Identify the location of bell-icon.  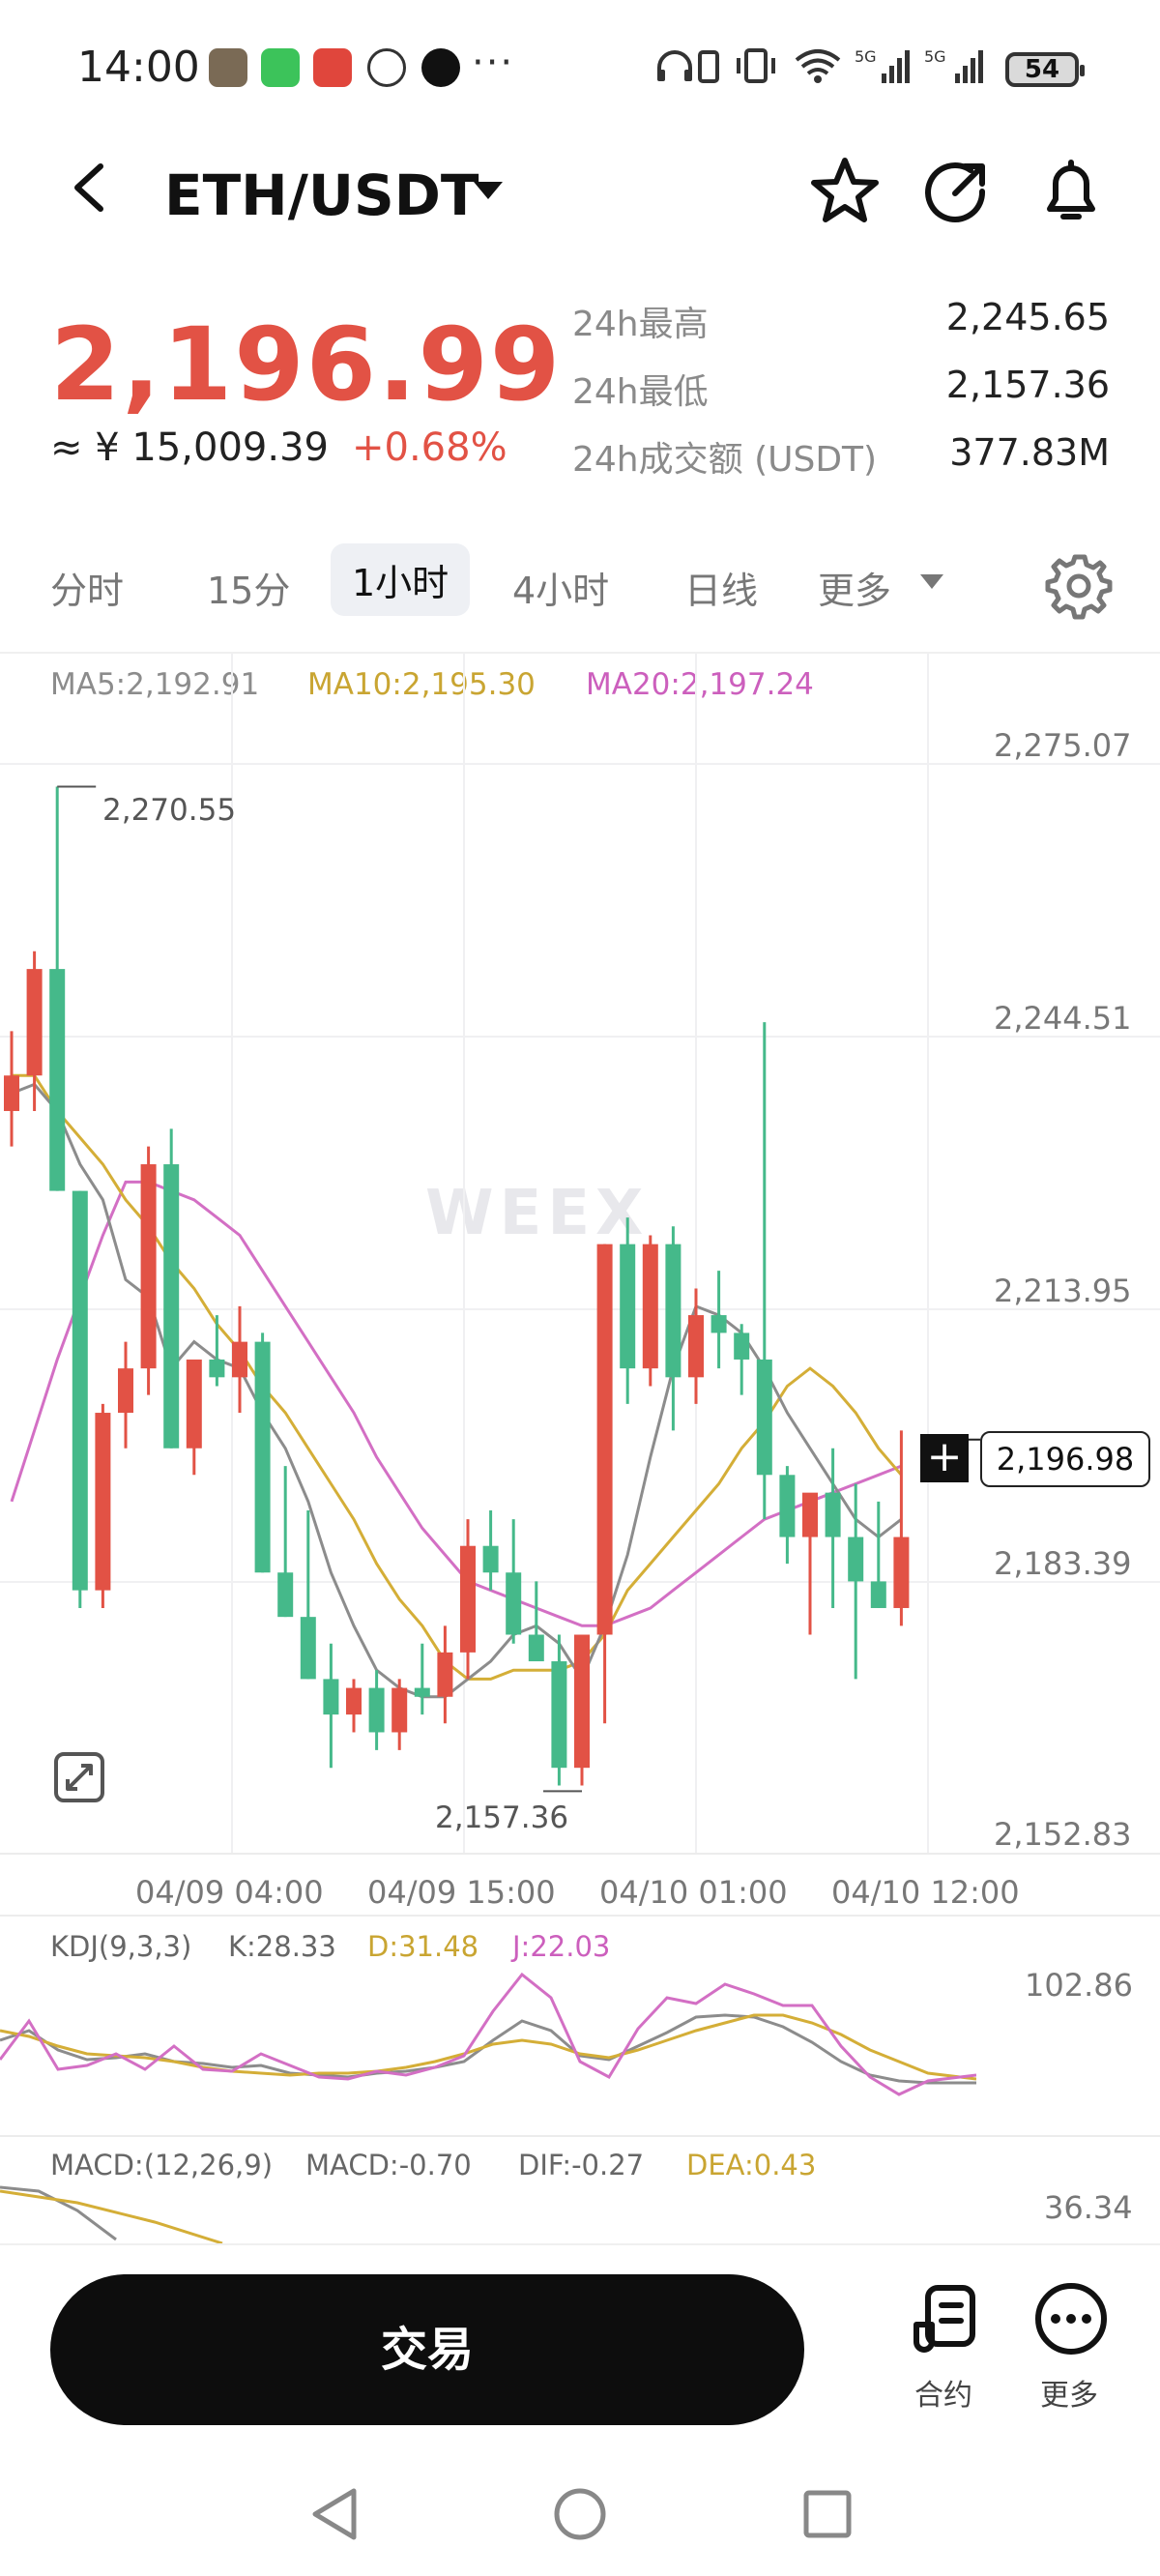
(1071, 191).